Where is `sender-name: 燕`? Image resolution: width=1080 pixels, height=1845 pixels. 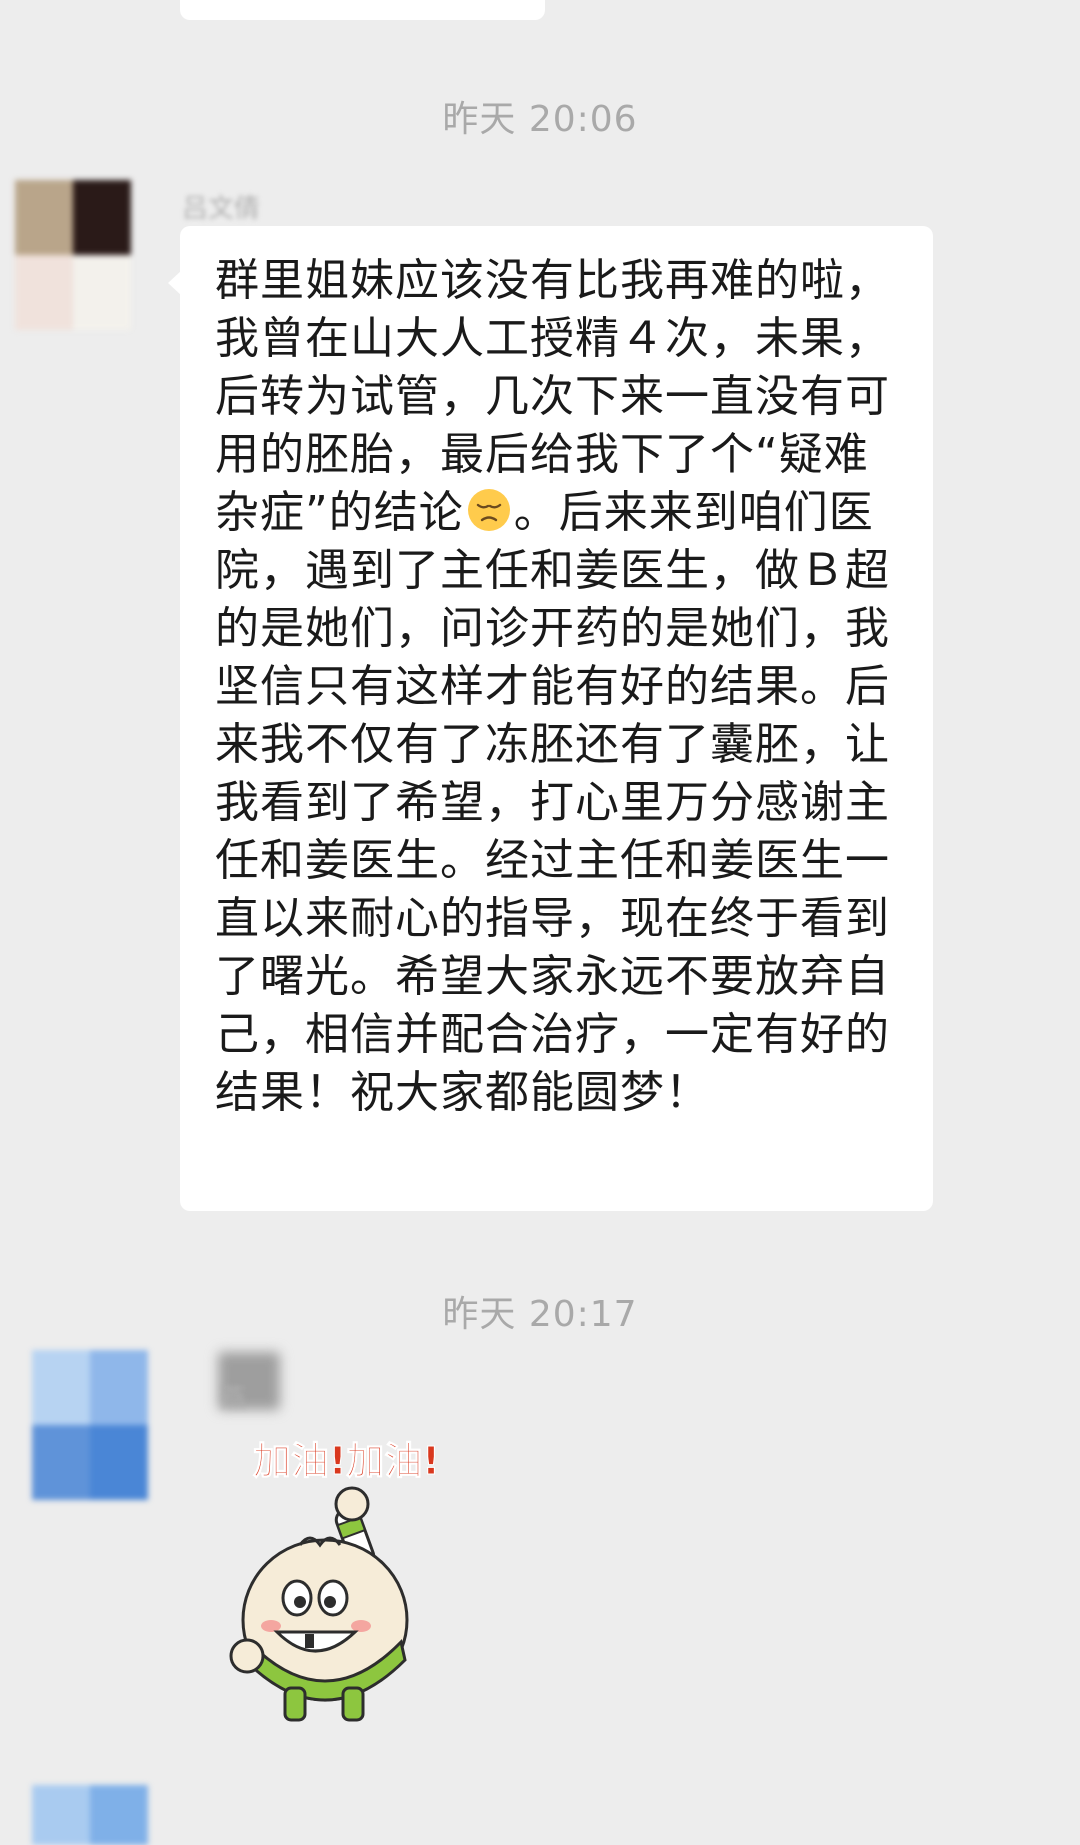
sender-name: 燕 is located at coordinates (233, 1399).